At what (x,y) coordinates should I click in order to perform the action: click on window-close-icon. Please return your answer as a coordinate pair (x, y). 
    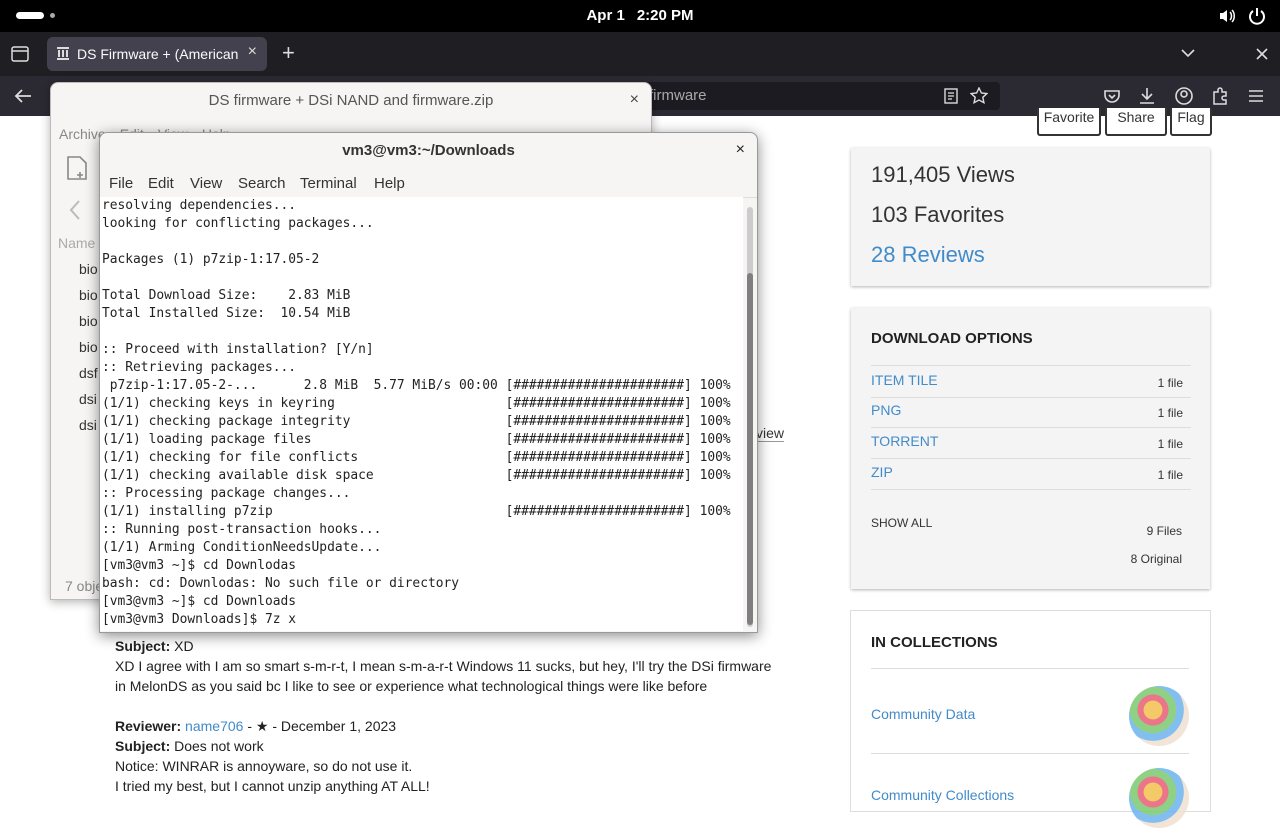
    Looking at the image, I should click on (1262, 54).